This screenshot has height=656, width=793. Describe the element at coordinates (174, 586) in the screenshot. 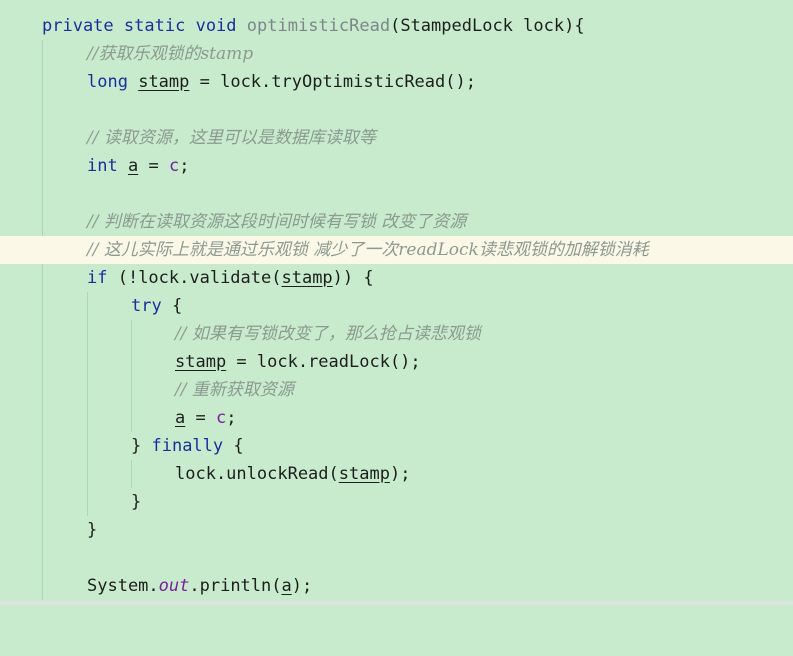

I see `static-field: out` at that location.